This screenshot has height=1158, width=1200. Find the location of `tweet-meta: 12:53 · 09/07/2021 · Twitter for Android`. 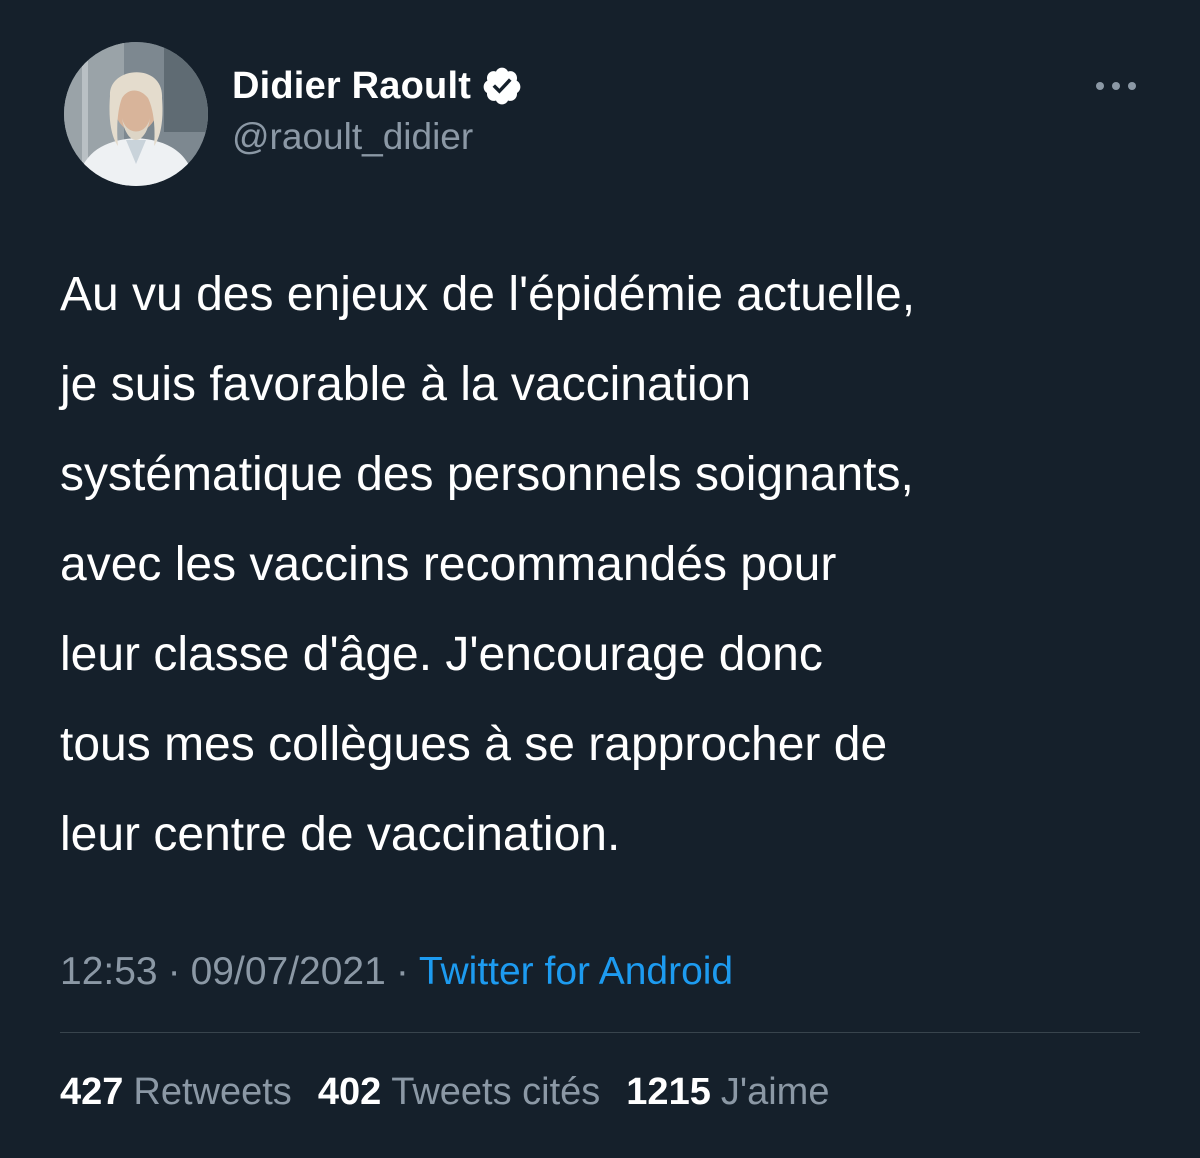

tweet-meta: 12:53 · 09/07/2021 · Twitter for Android is located at coordinates (396, 972).